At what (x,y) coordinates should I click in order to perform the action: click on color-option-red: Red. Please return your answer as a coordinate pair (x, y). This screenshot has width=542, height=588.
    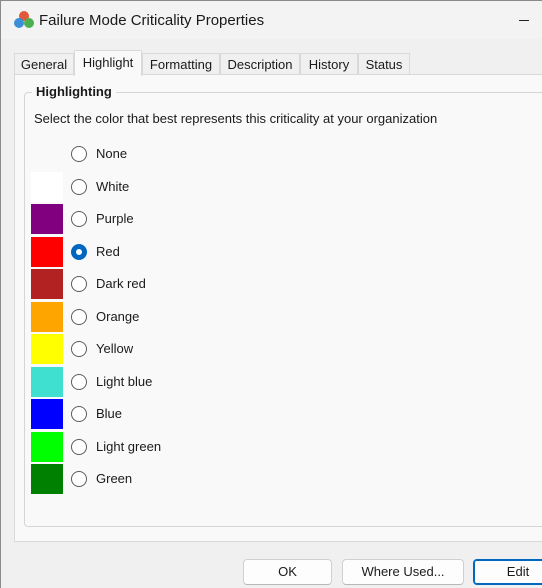
    Looking at the image, I should click on (165, 251).